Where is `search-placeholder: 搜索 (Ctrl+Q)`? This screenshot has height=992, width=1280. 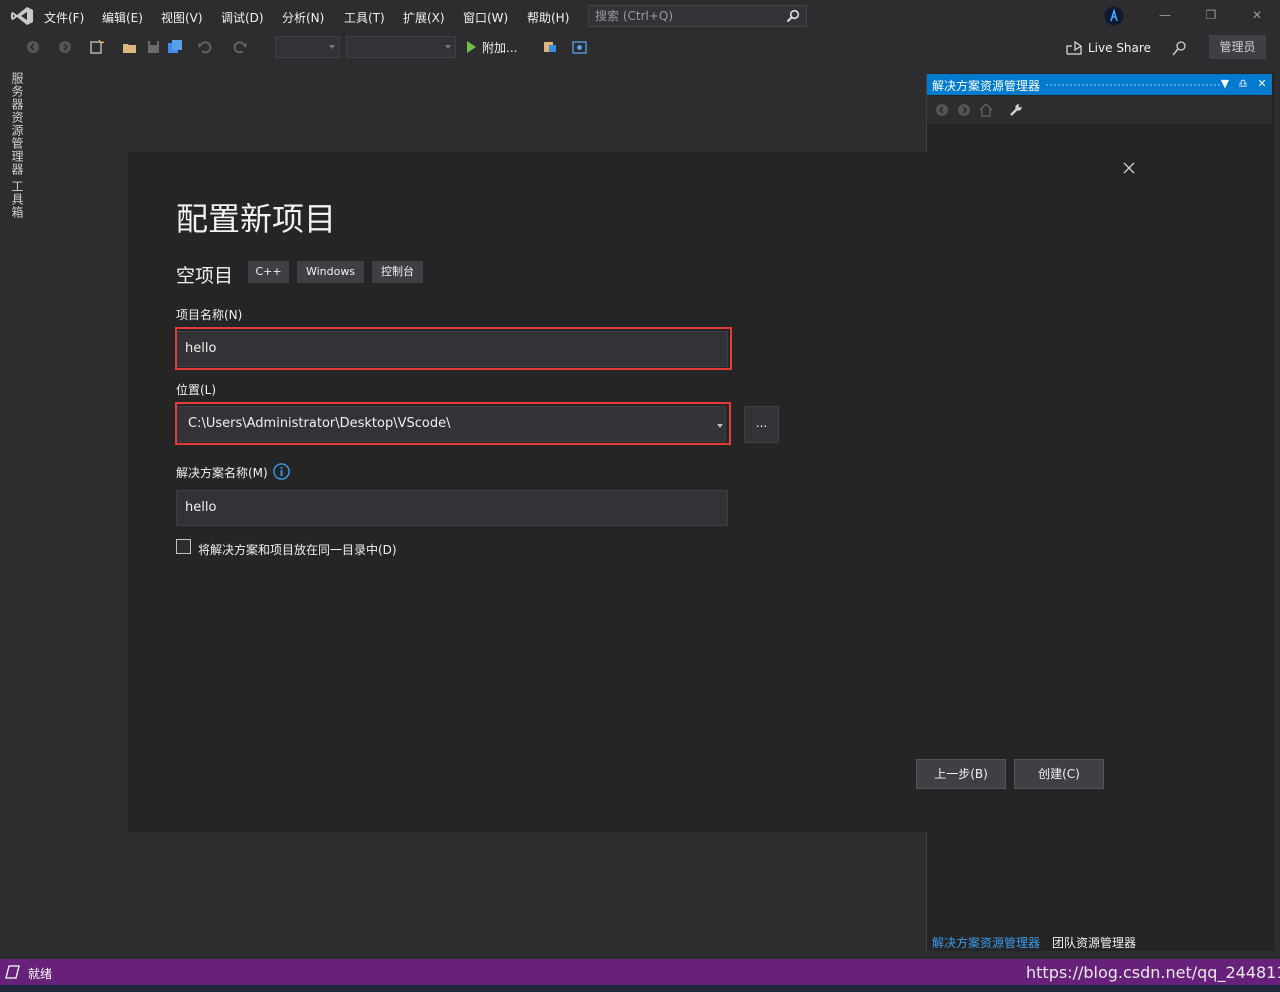
search-placeholder: 搜索 (Ctrl+Q) is located at coordinates (634, 16).